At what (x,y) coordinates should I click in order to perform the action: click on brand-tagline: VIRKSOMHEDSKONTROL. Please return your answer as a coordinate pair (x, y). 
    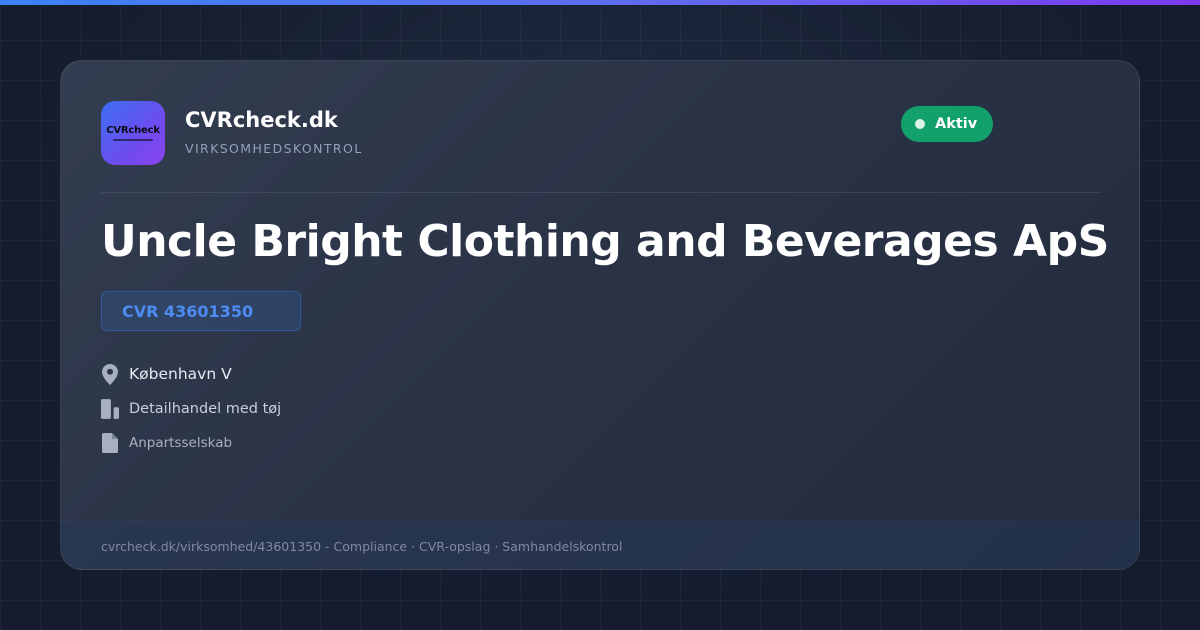
    Looking at the image, I should click on (274, 148).